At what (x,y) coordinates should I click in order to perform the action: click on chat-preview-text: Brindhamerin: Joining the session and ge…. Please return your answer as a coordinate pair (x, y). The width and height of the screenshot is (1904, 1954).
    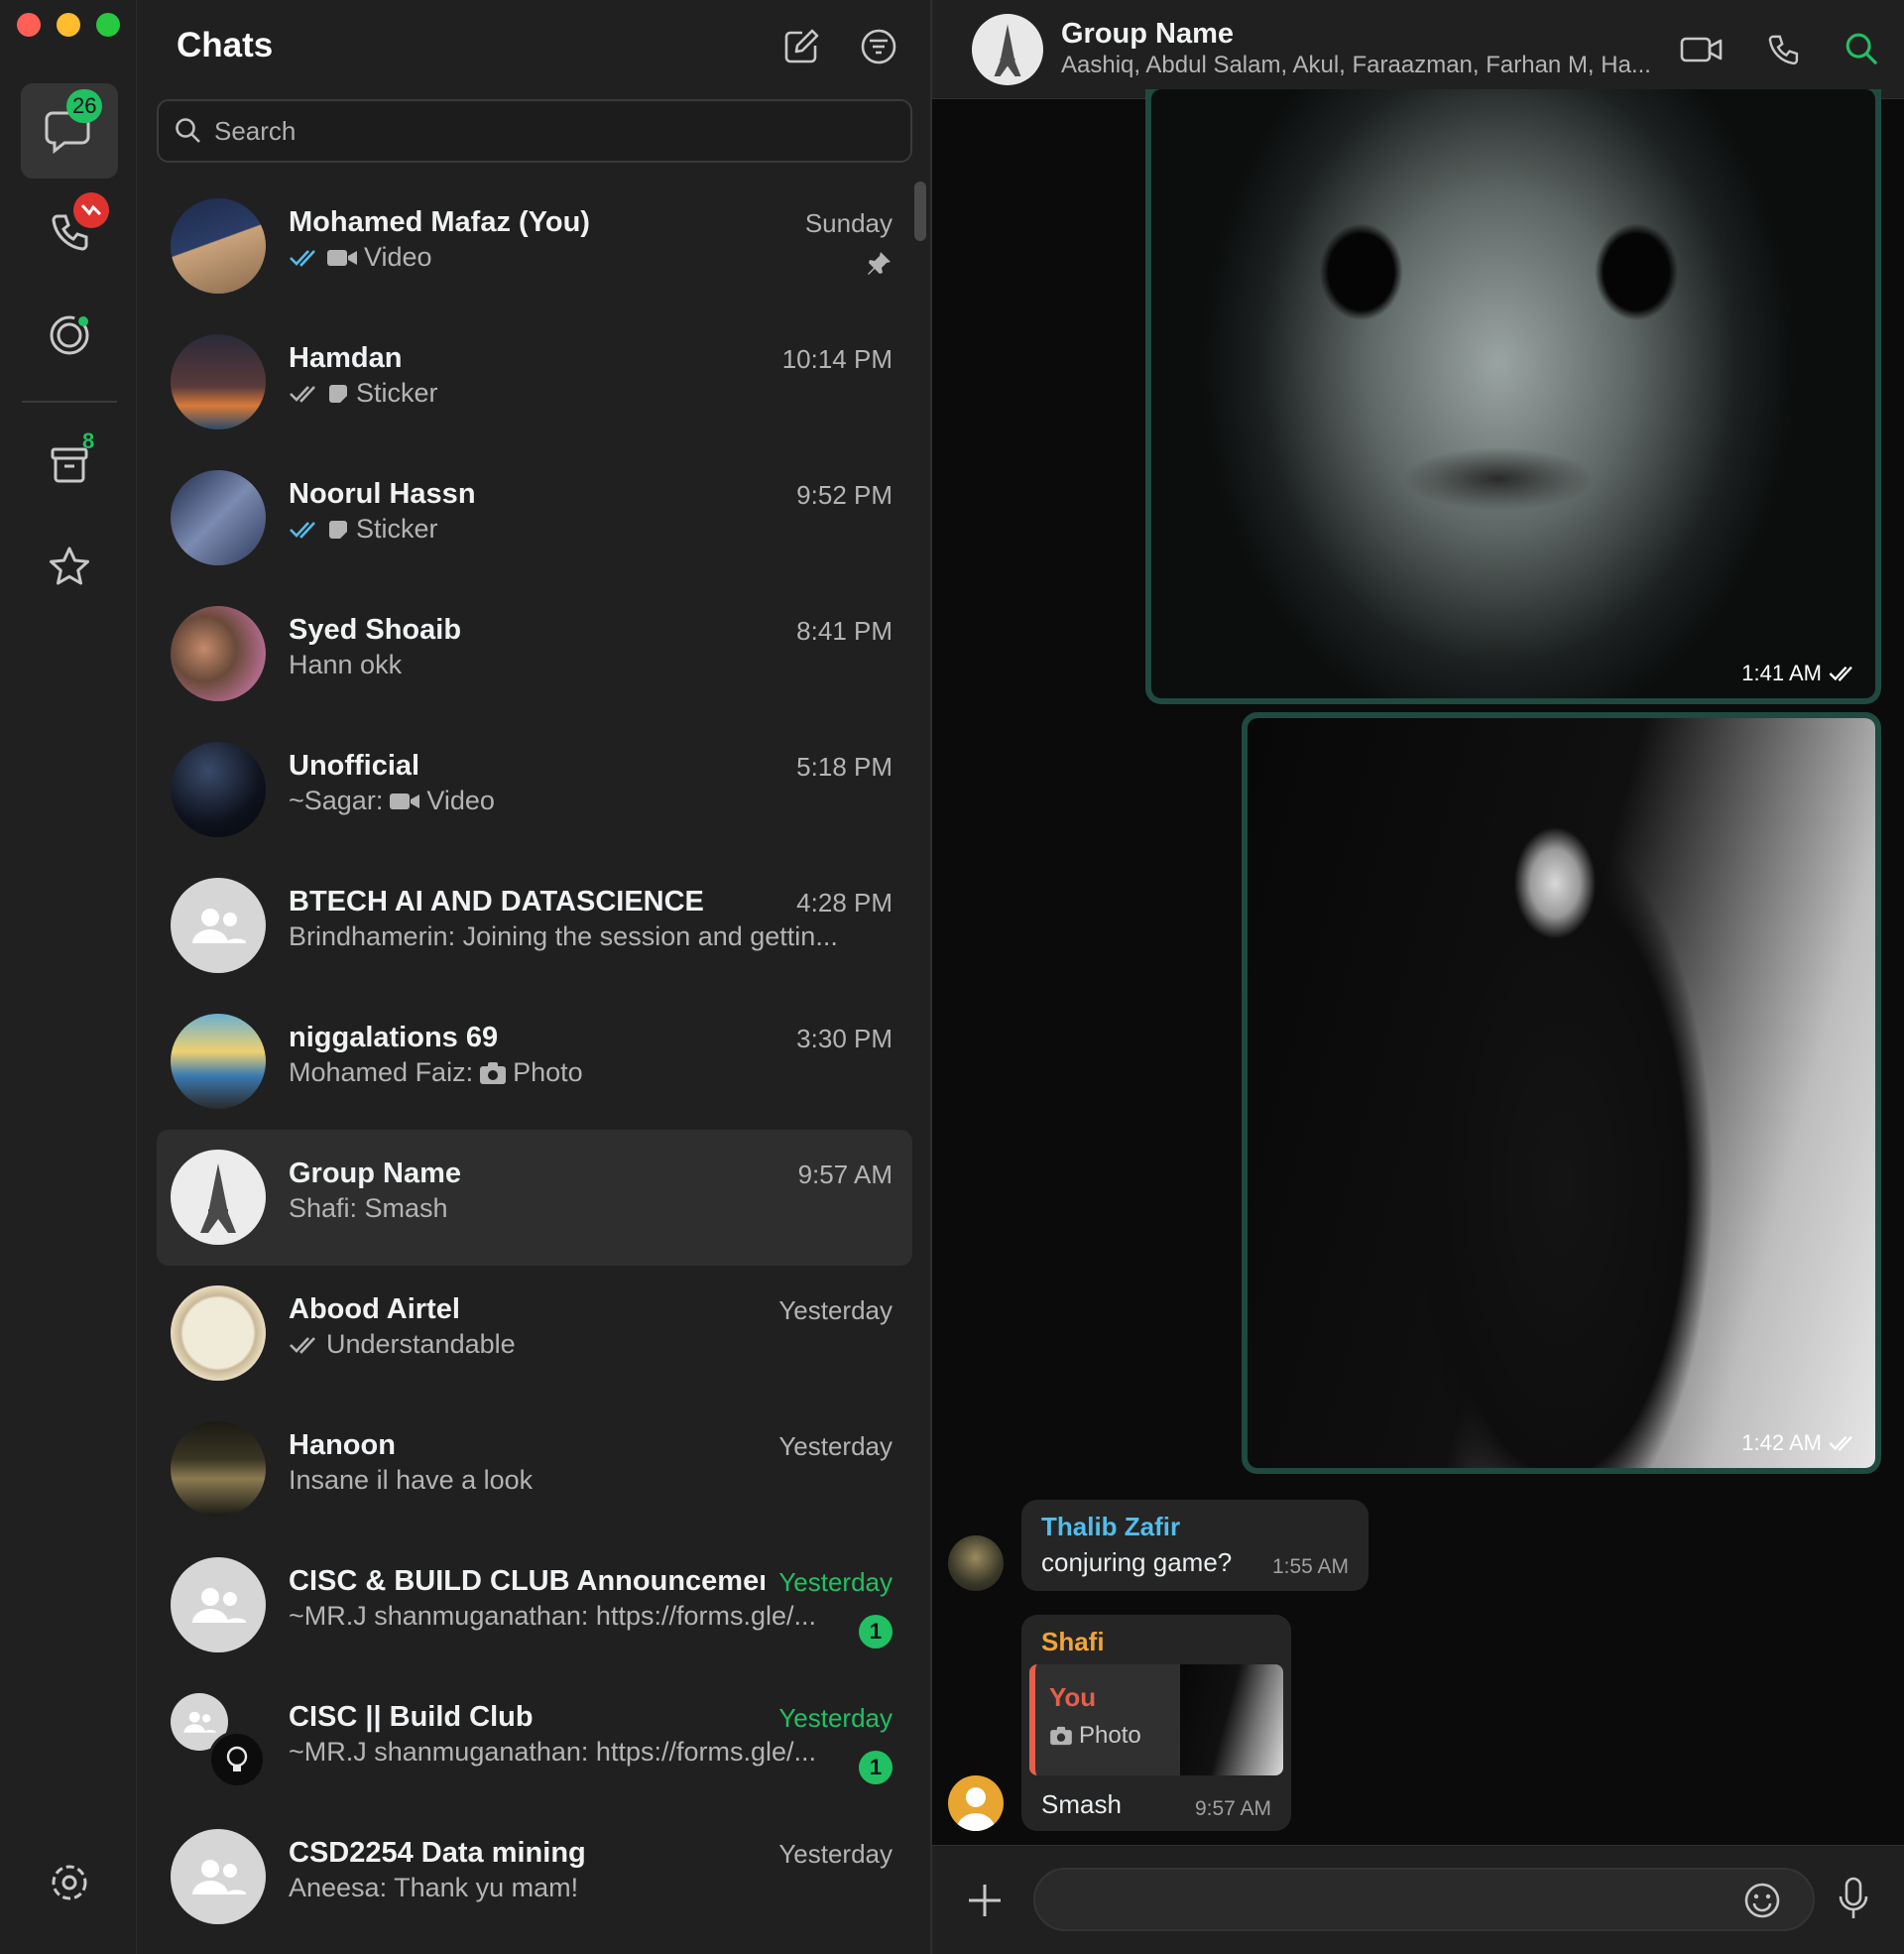
    Looking at the image, I should click on (563, 936).